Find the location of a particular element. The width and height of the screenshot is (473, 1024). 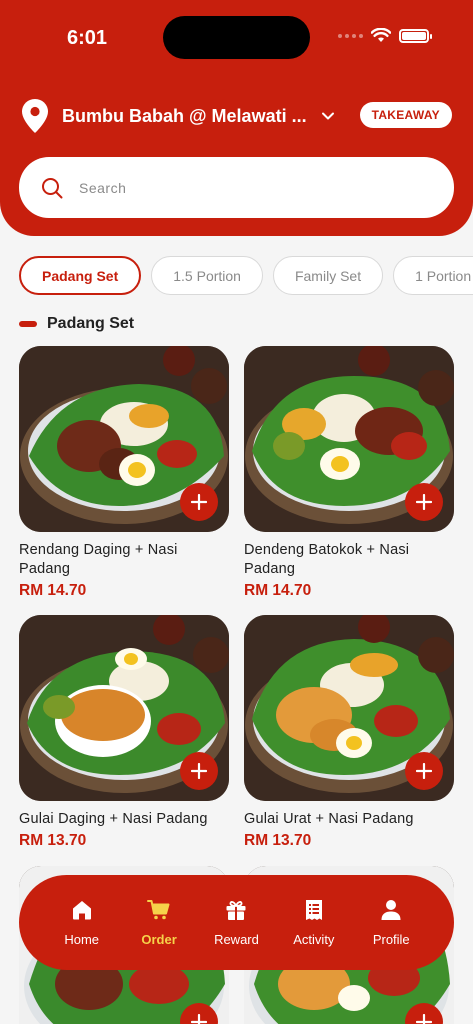

search-bar is located at coordinates (236, 187).